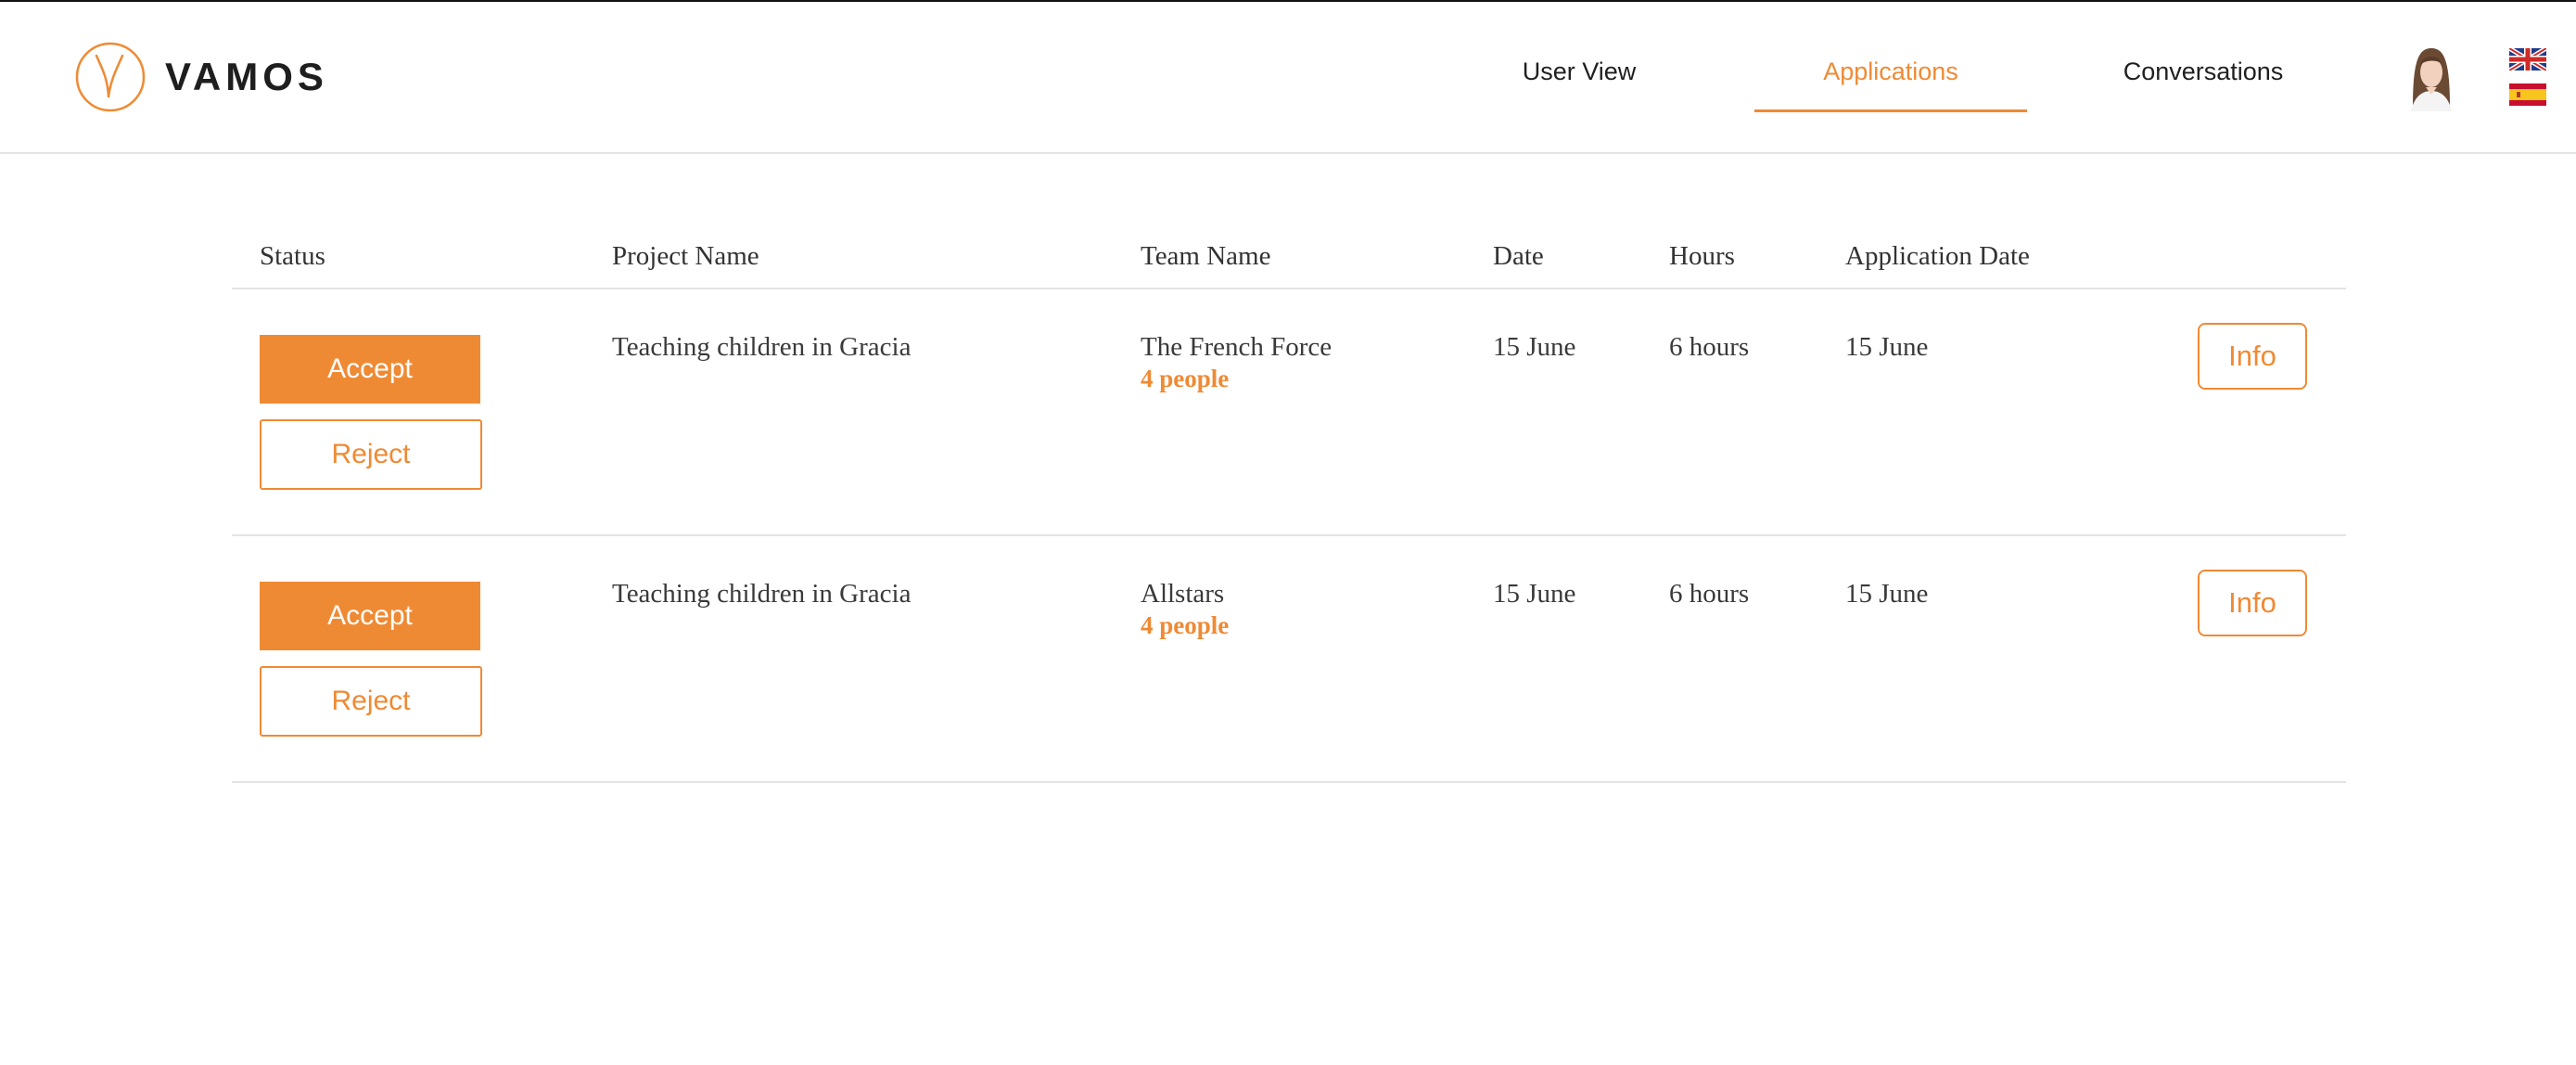  What do you see at coordinates (1579, 78) in the screenshot?
I see `nav-user-view: User View` at bounding box center [1579, 78].